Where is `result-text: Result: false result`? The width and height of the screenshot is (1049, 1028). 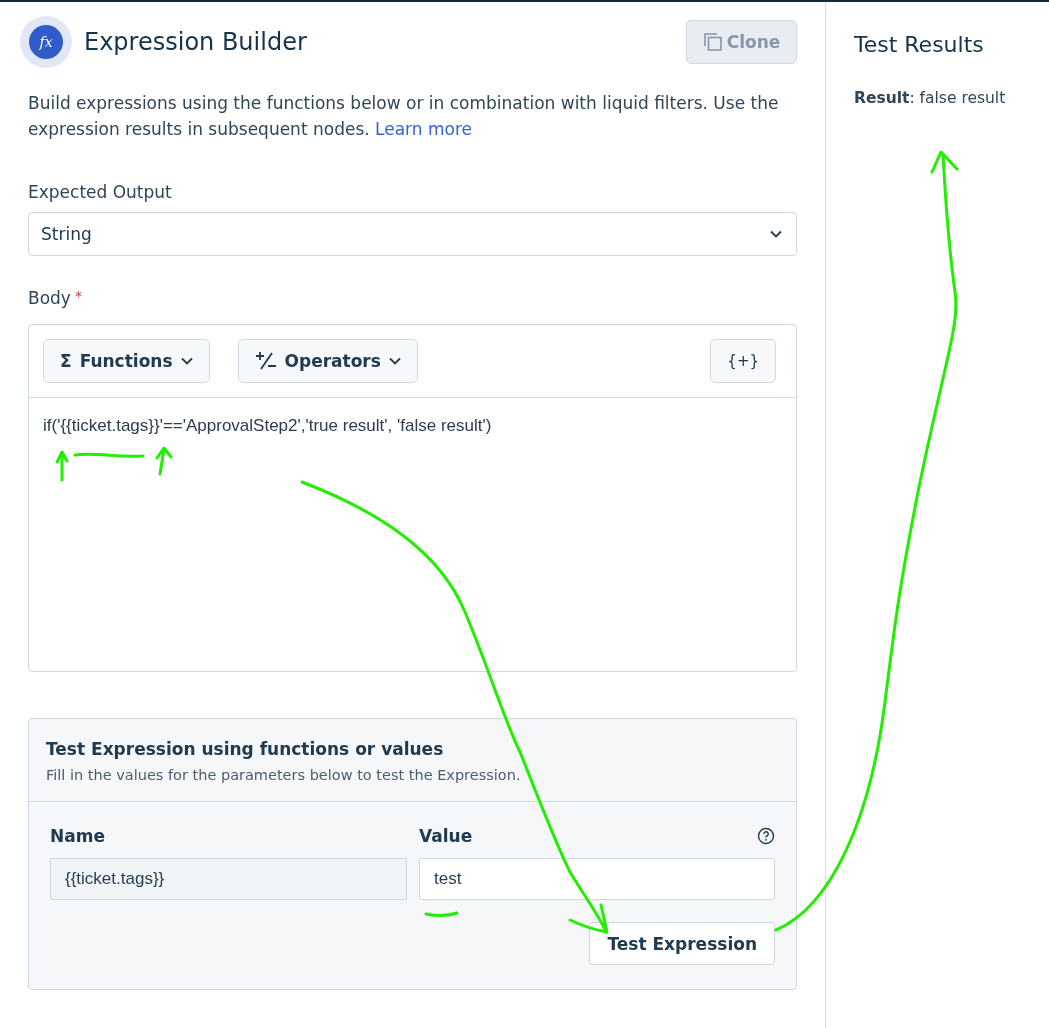 result-text: Result: false result is located at coordinates (930, 98).